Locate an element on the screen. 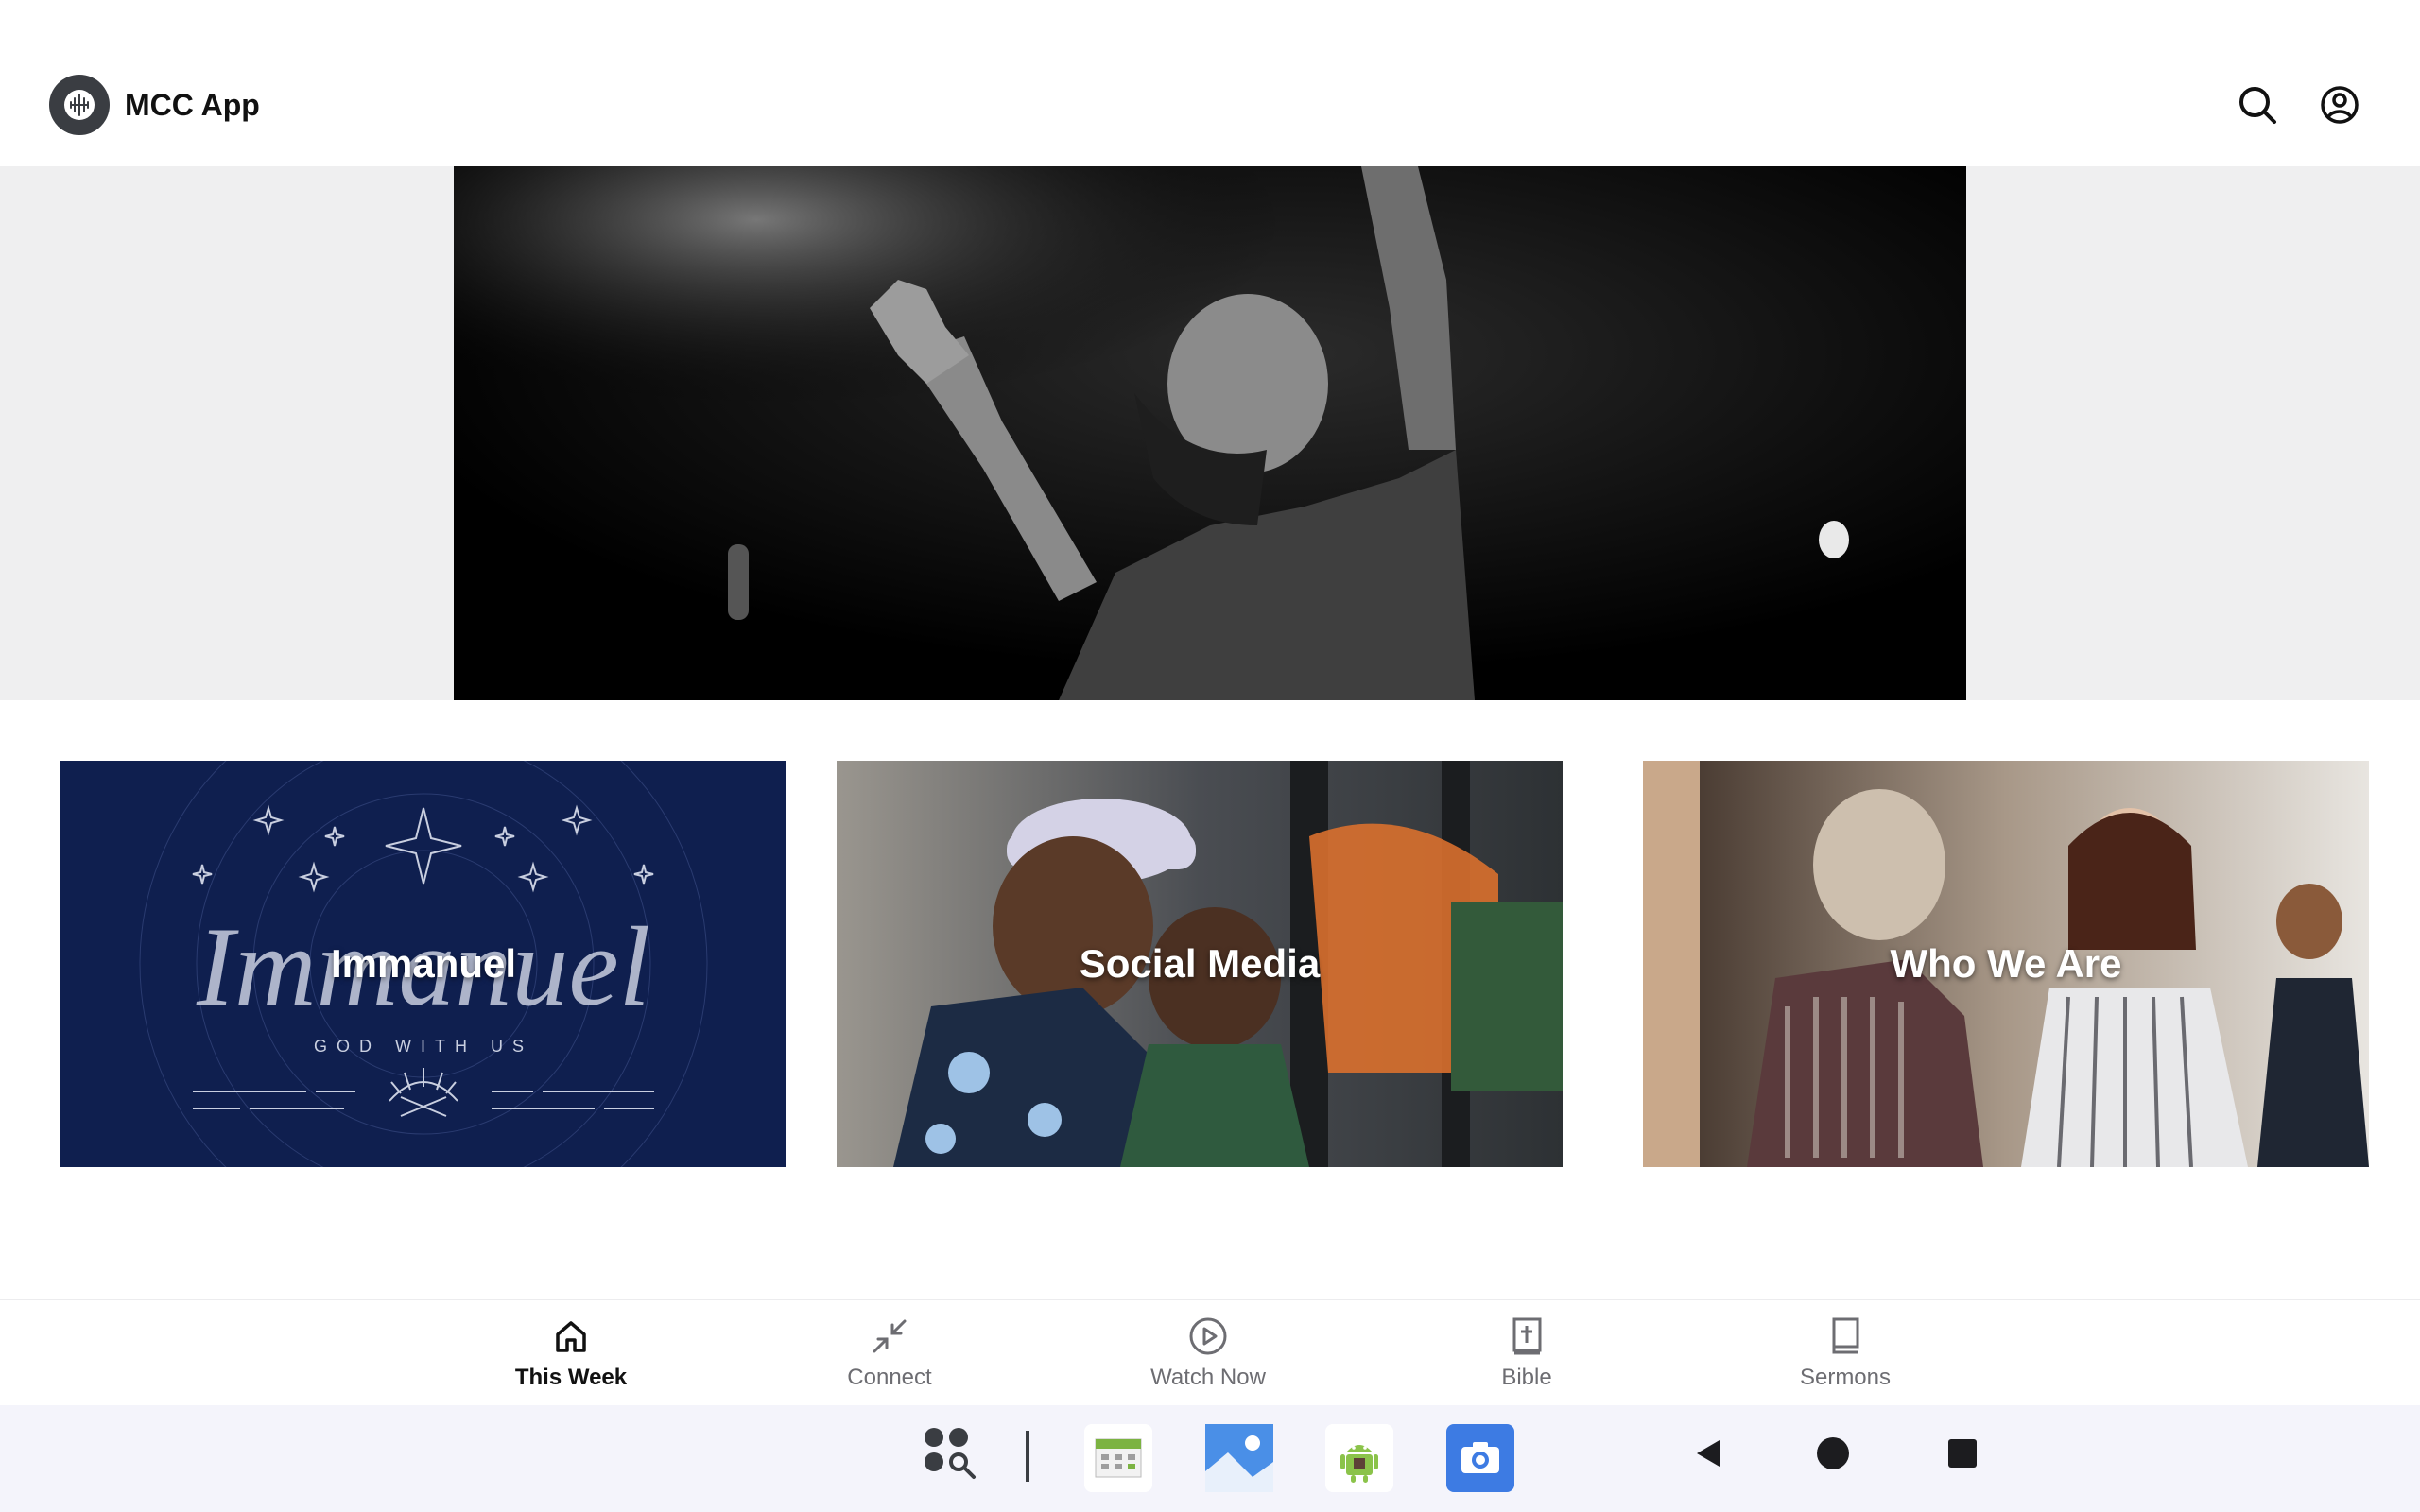 The image size is (2420, 1512). tab-sermons: Sermons is located at coordinates (1845, 1353).